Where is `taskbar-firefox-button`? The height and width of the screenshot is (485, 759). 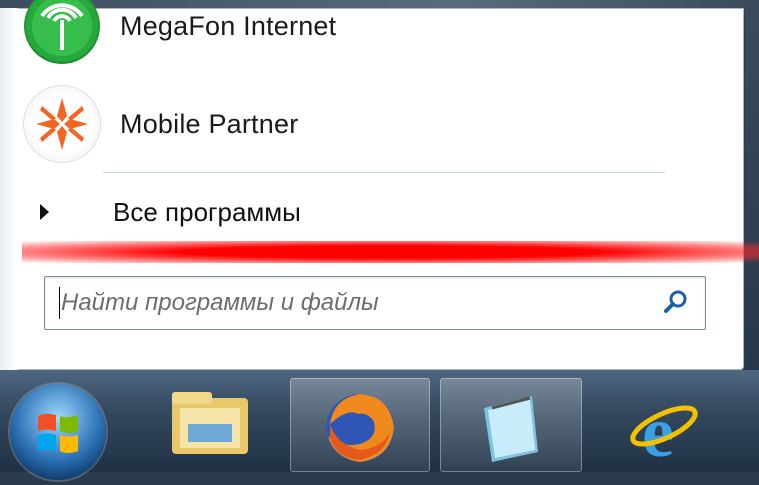 taskbar-firefox-button is located at coordinates (360, 425).